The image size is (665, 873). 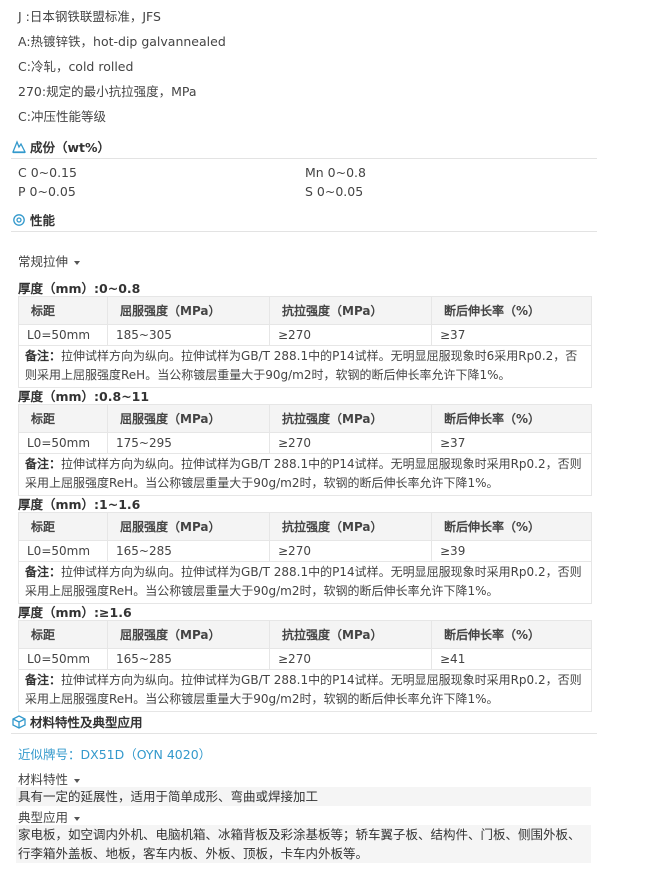 I want to click on material-feature-label: 材料特性, so click(x=43, y=779).